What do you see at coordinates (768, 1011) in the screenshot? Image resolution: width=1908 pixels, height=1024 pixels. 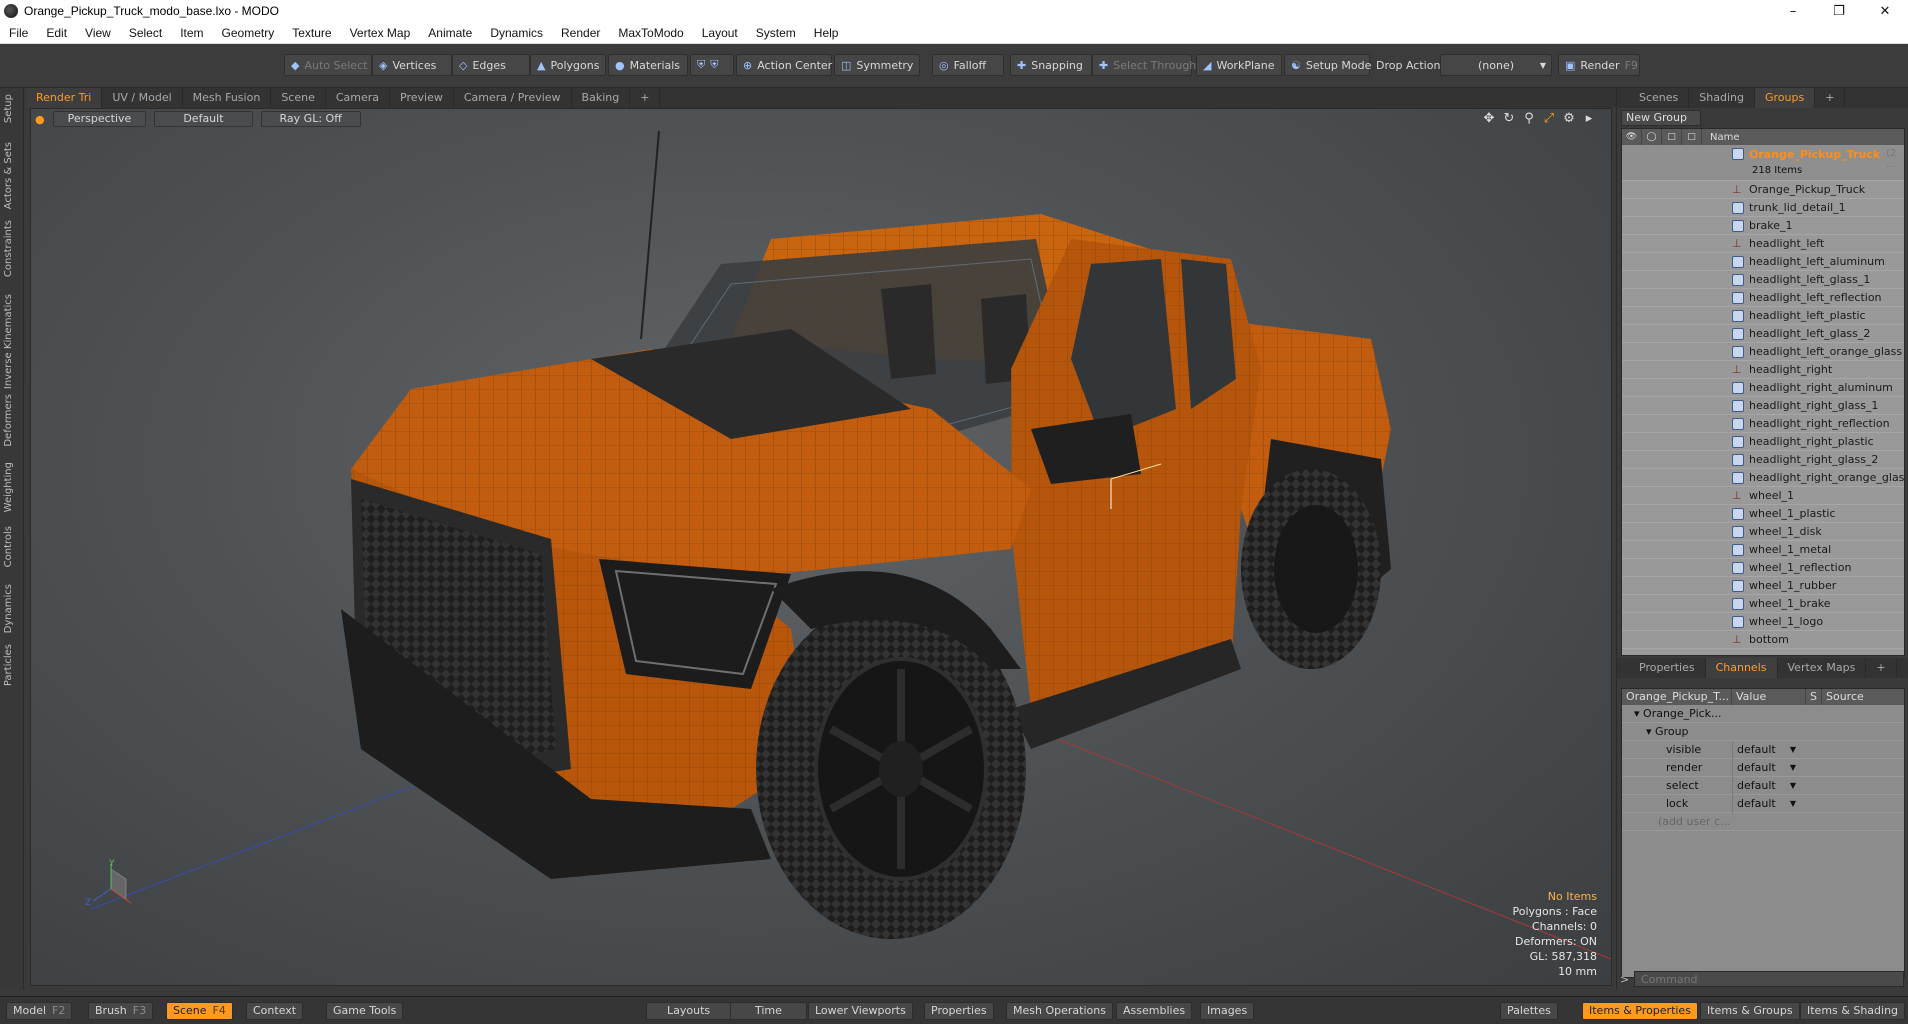 I see `time-button: Time` at bounding box center [768, 1011].